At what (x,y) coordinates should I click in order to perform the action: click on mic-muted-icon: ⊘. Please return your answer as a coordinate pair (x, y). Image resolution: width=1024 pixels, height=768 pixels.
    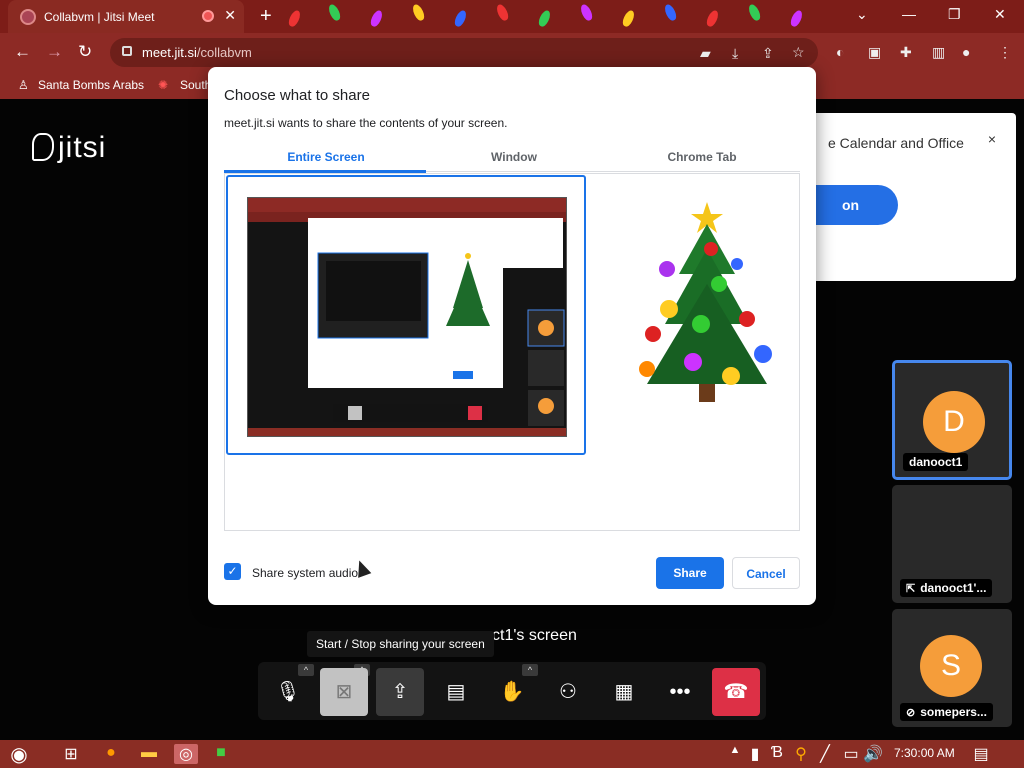
    Looking at the image, I should click on (911, 713).